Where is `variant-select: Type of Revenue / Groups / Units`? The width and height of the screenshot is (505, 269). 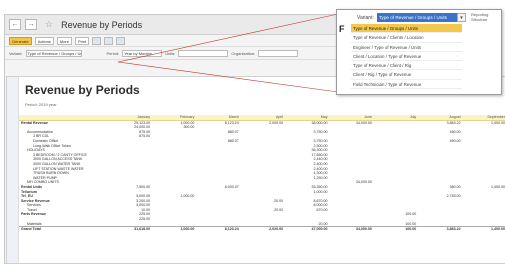
variant-select: Type of Revenue / Groups / Units is located at coordinates (53, 53).